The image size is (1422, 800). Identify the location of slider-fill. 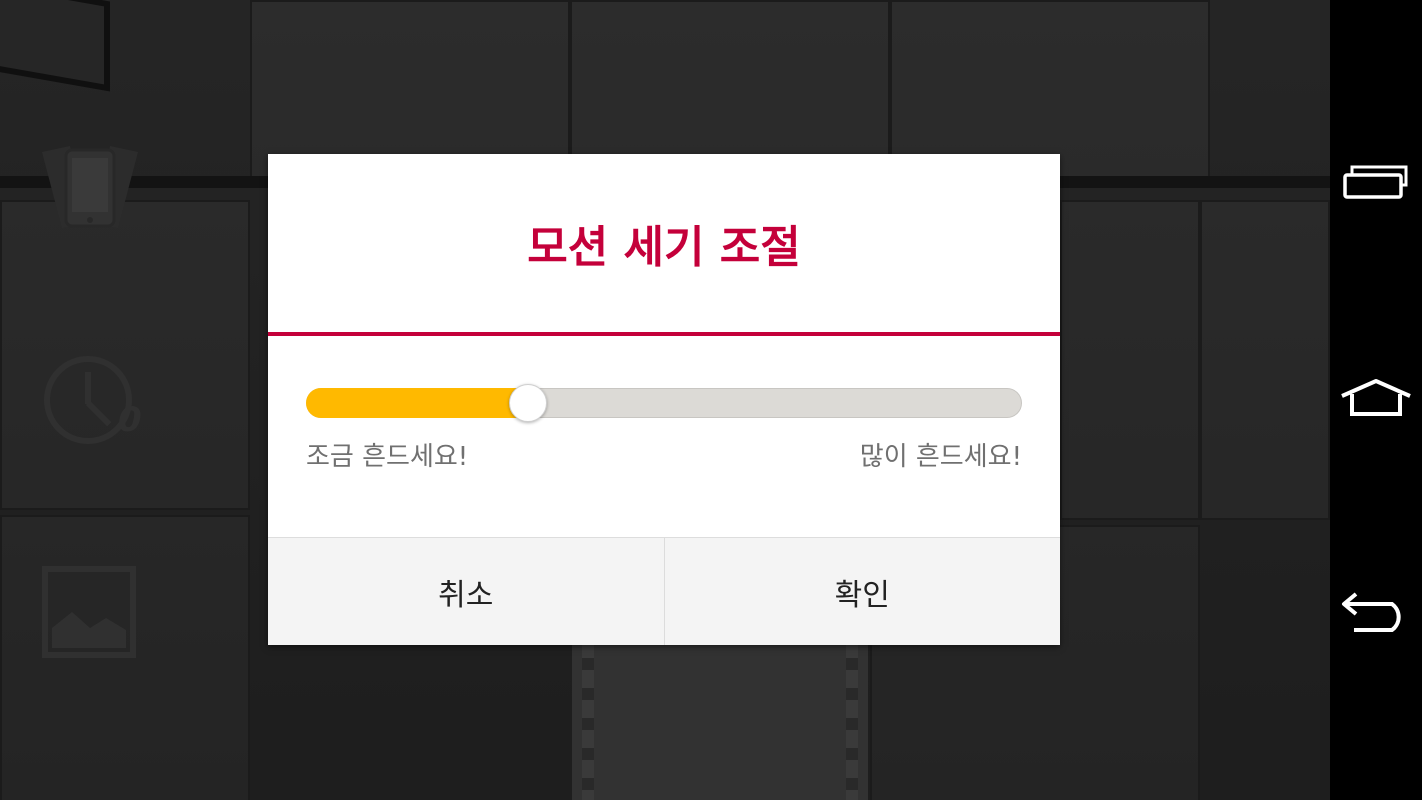
(417, 403).